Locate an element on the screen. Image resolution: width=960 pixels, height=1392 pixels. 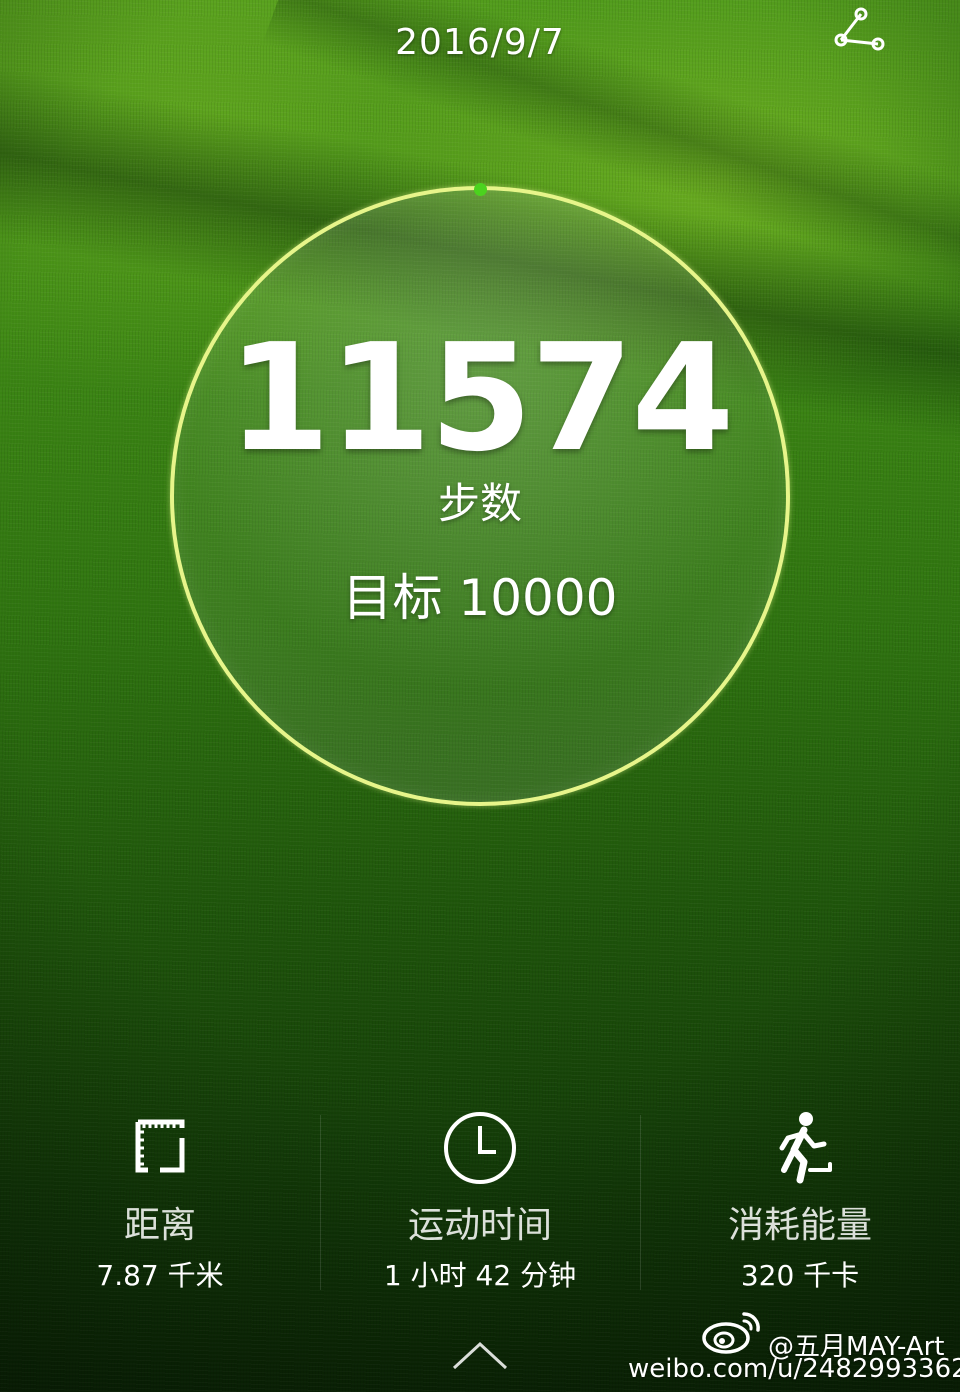
watermark-url: weibo.com/u/2482993362 is located at coordinates (794, 1369).